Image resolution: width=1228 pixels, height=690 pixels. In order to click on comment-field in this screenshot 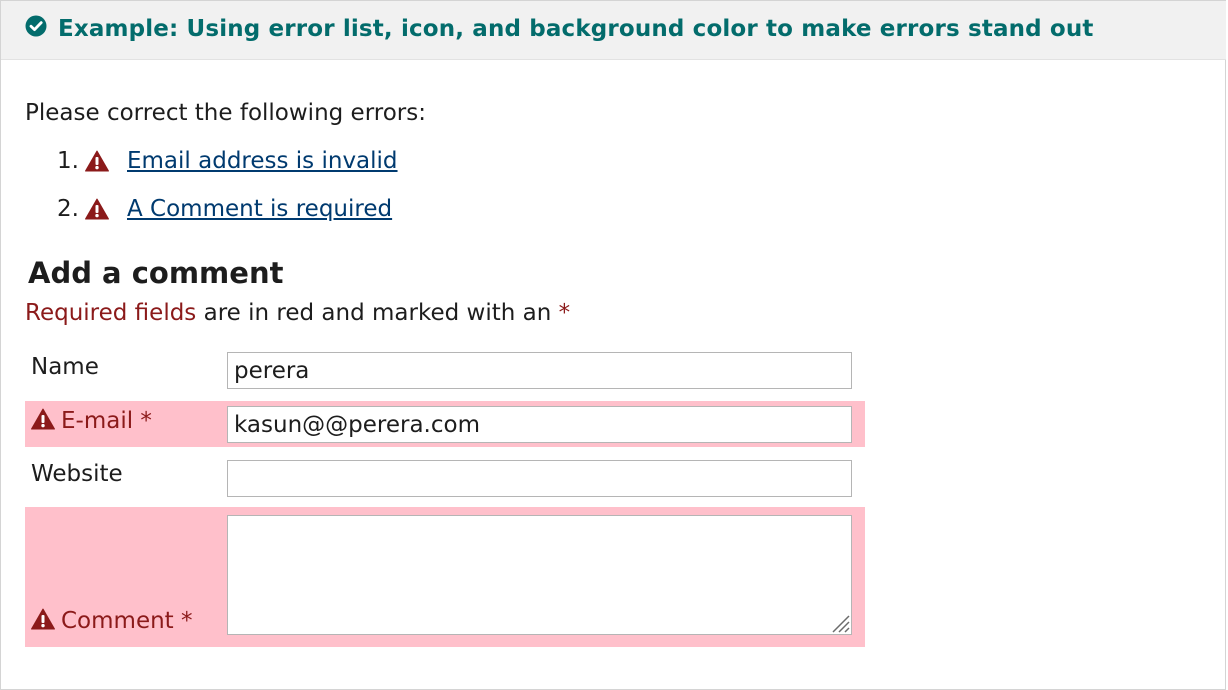, I will do `click(539, 575)`.